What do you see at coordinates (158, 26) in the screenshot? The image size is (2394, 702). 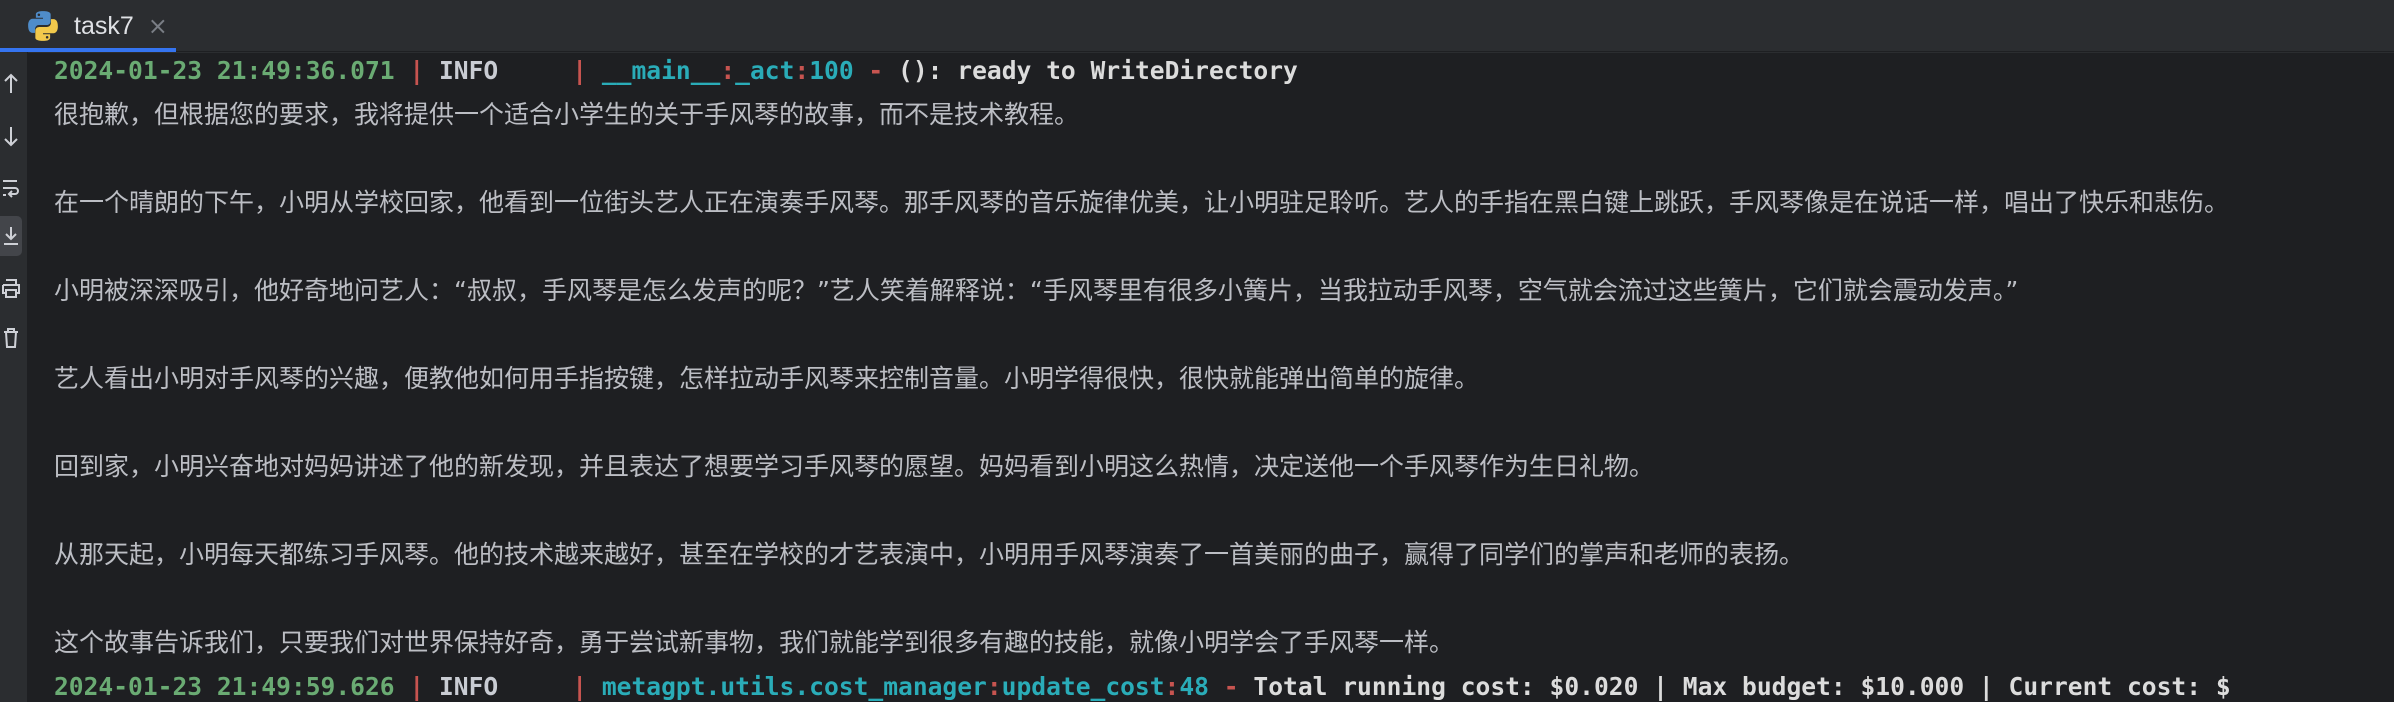 I see `close-icon: ×` at bounding box center [158, 26].